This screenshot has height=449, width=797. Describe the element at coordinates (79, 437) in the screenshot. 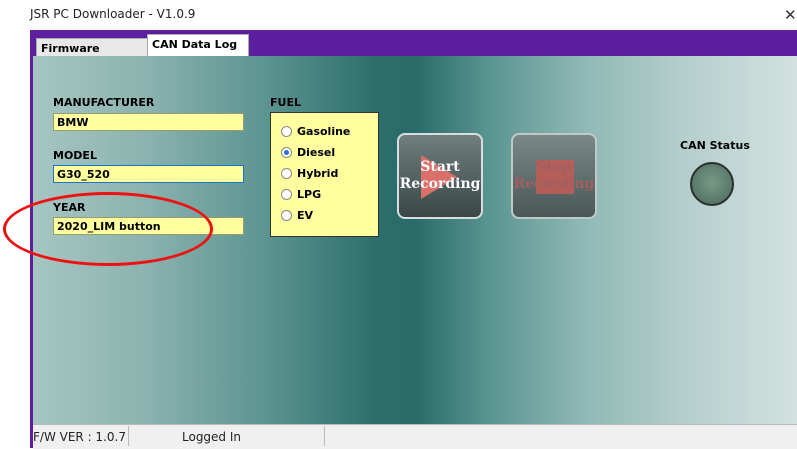

I see `fw-version-text: F/W VER : 1.0.7` at that location.